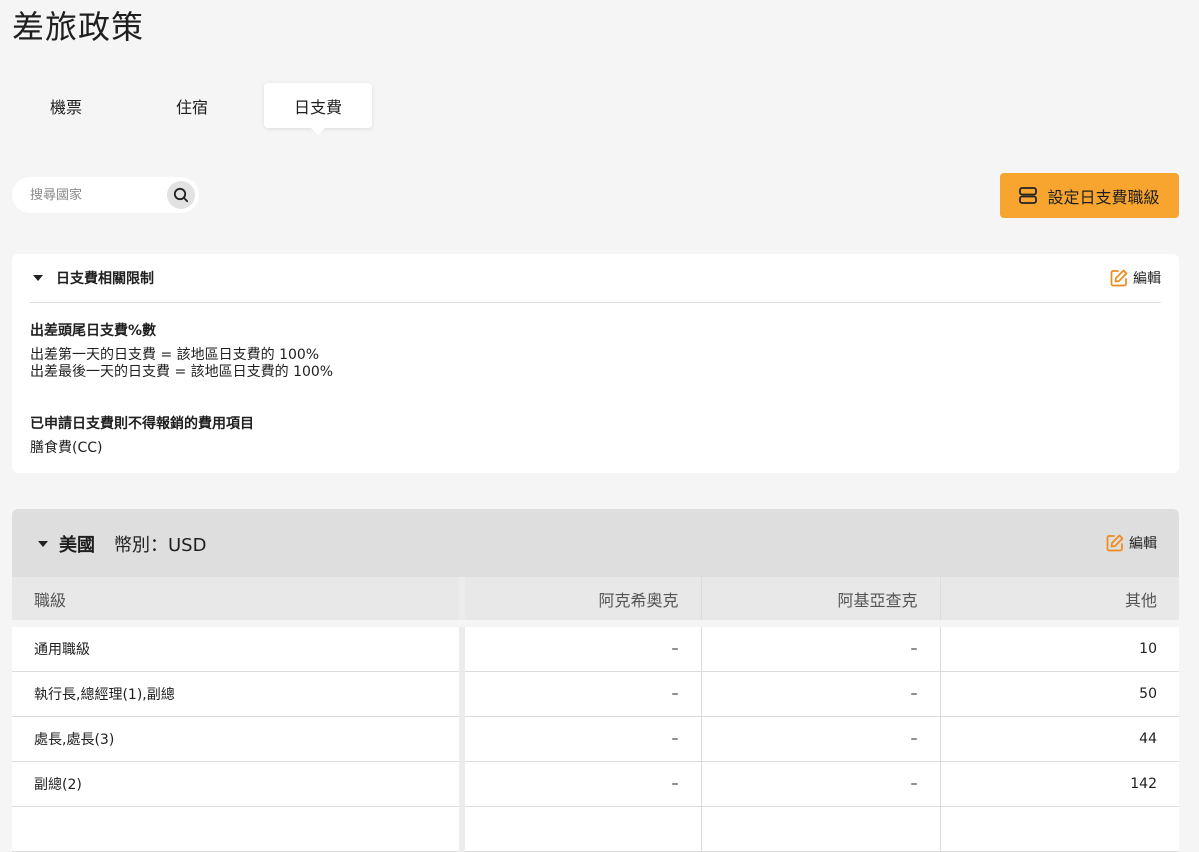  I want to click on table-spacer, so click(595, 623).